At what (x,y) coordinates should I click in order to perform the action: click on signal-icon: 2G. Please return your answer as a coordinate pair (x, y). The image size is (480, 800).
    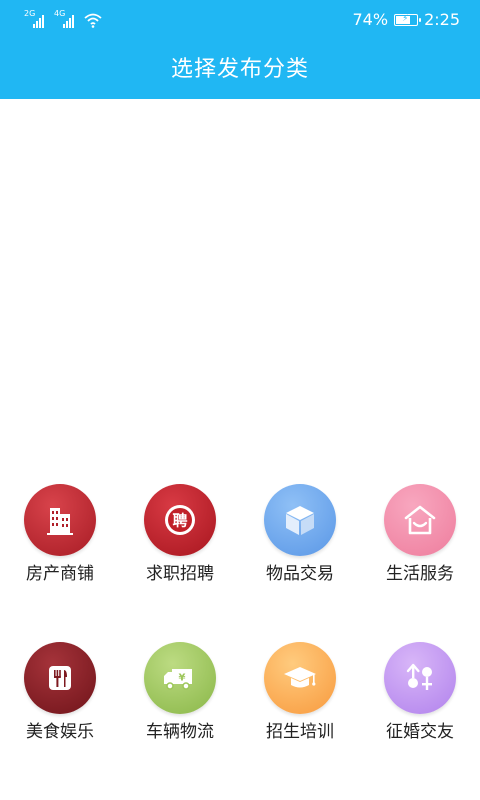
    Looking at the image, I should click on (36, 19).